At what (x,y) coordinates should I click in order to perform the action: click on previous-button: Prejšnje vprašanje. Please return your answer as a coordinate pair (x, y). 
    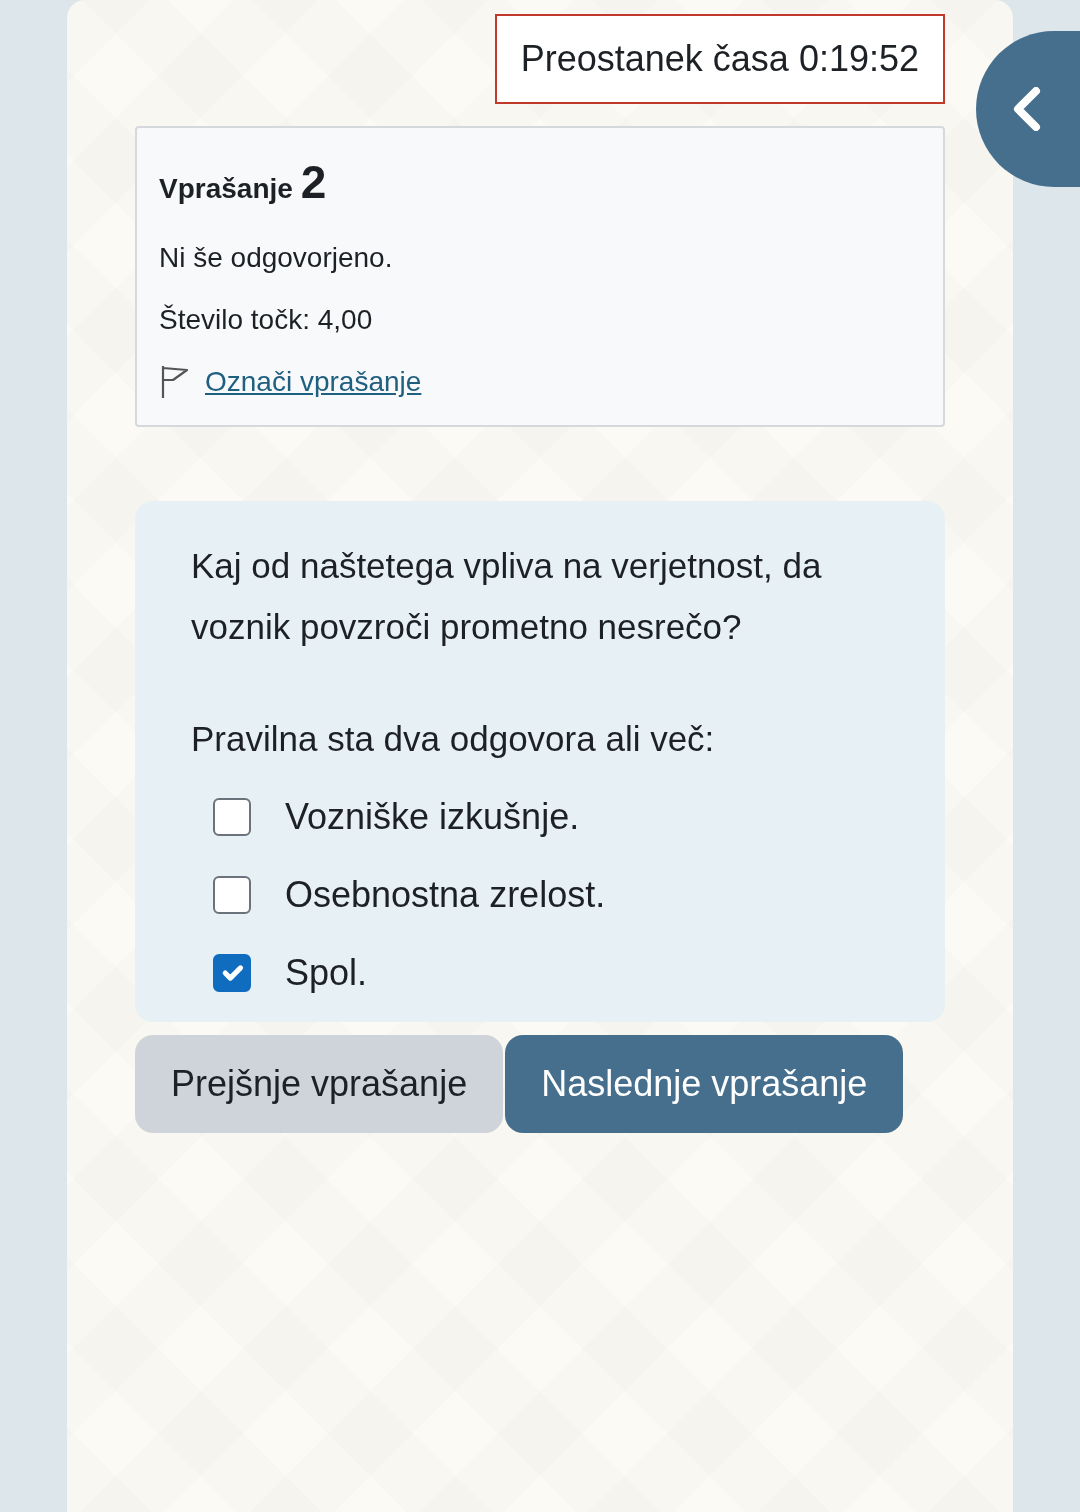
    Looking at the image, I should click on (319, 1083).